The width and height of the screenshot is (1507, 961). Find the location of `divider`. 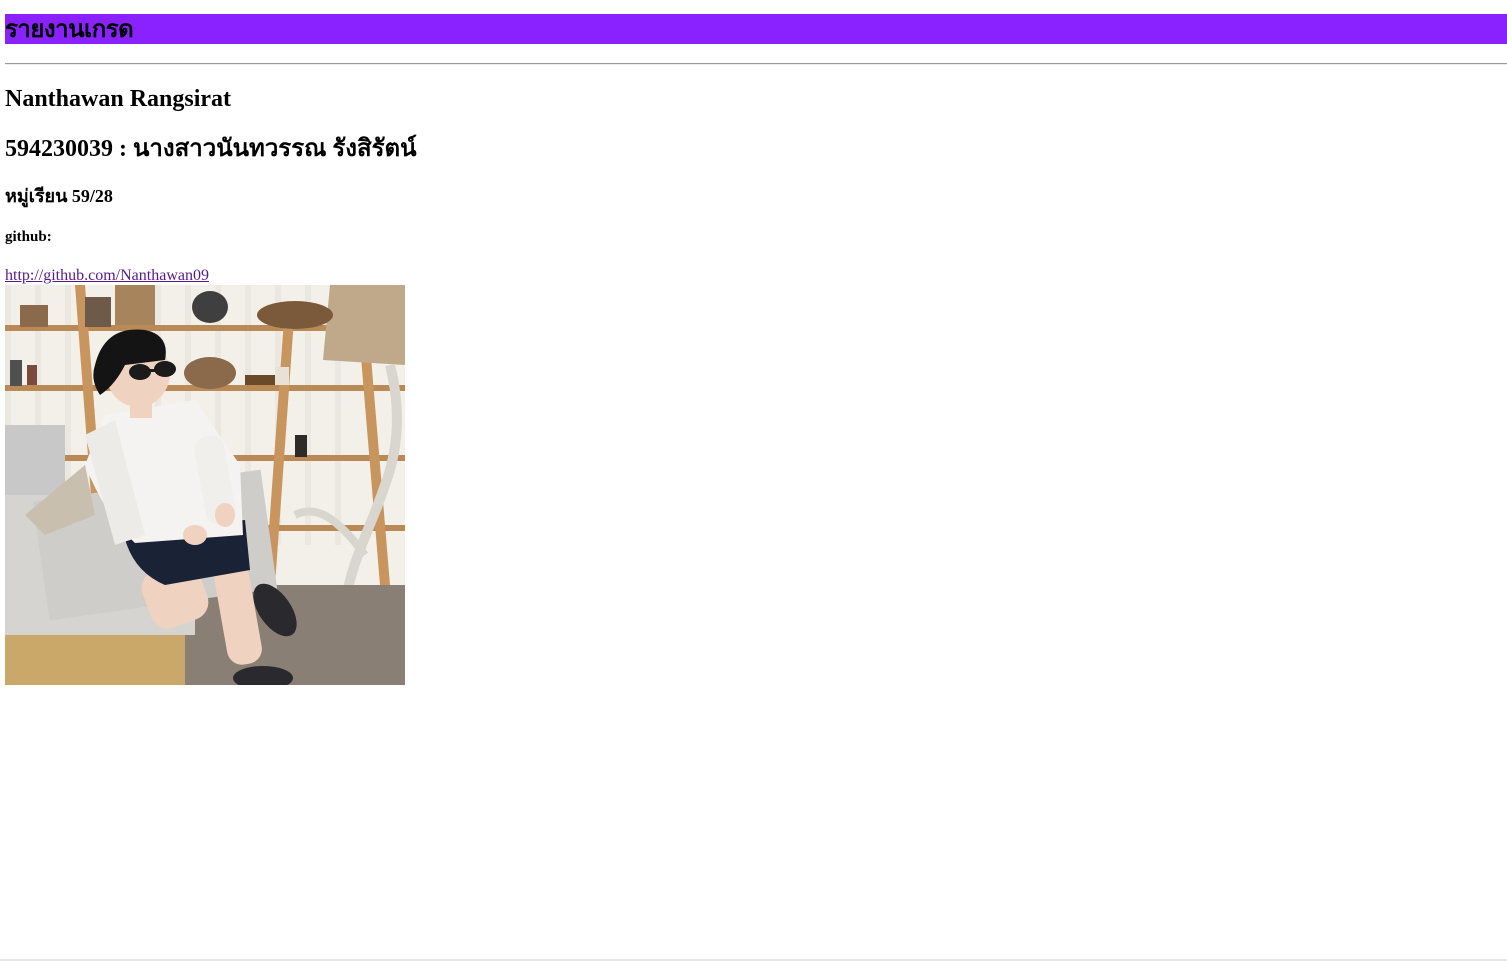

divider is located at coordinates (756, 64).